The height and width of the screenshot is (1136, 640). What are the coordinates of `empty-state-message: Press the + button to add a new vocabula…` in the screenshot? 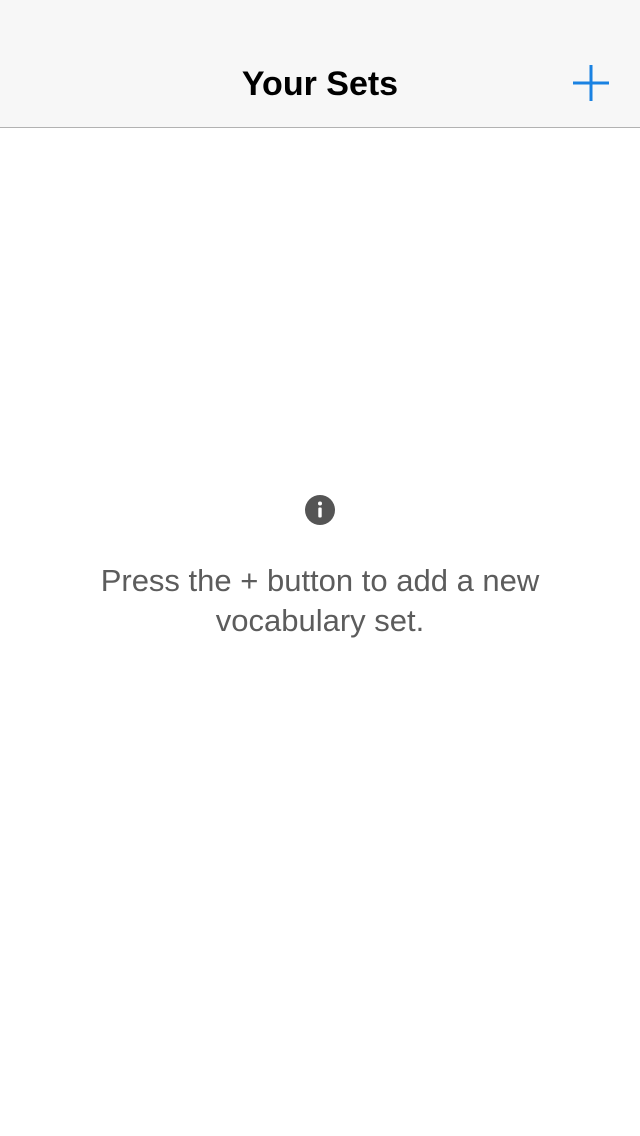 It's located at (320, 600).